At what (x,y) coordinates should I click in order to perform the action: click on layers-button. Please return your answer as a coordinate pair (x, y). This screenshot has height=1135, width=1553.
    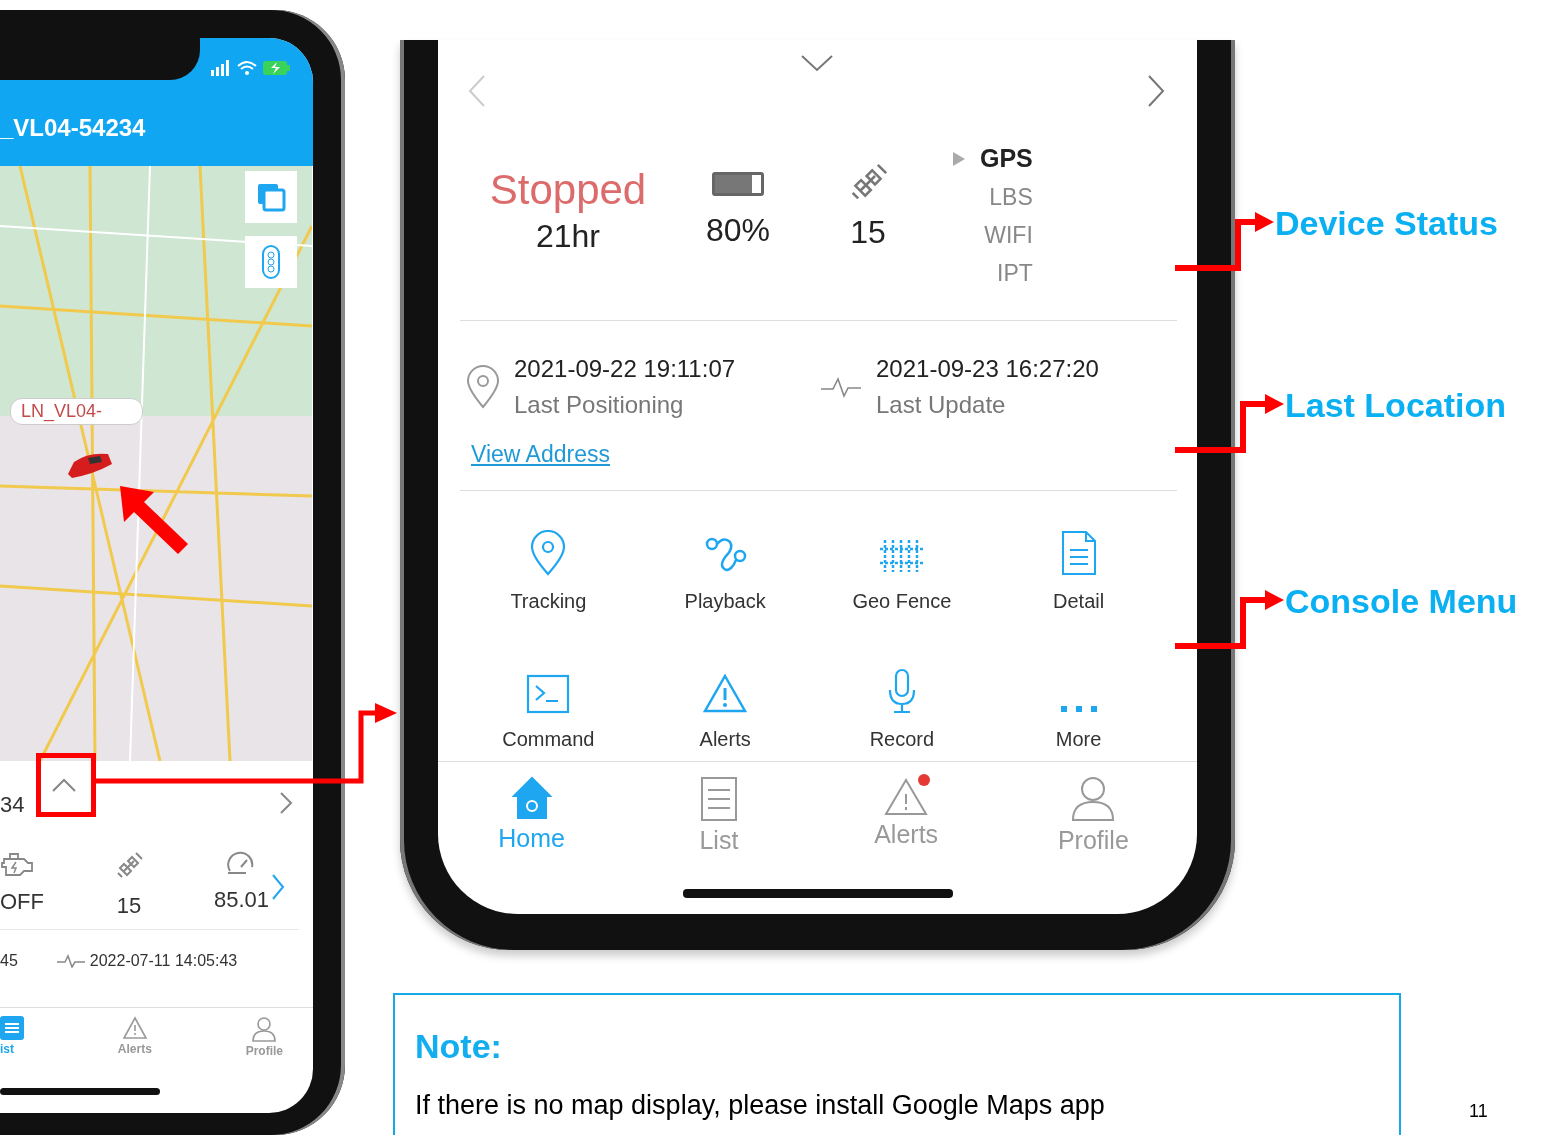
    Looking at the image, I should click on (271, 197).